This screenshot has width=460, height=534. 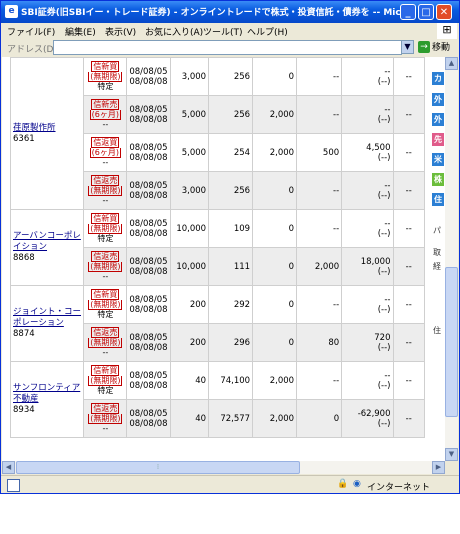 What do you see at coordinates (24, 258) in the screenshot?
I see `stock-code: 8868` at bounding box center [24, 258].